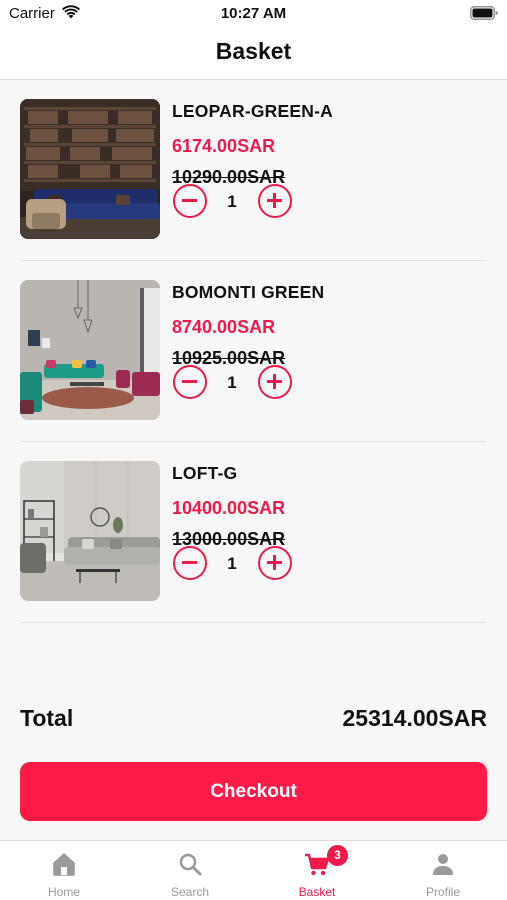  Describe the element at coordinates (252, 111) in the screenshot. I see `product-name: LEOPAR-GREEN-A` at that location.